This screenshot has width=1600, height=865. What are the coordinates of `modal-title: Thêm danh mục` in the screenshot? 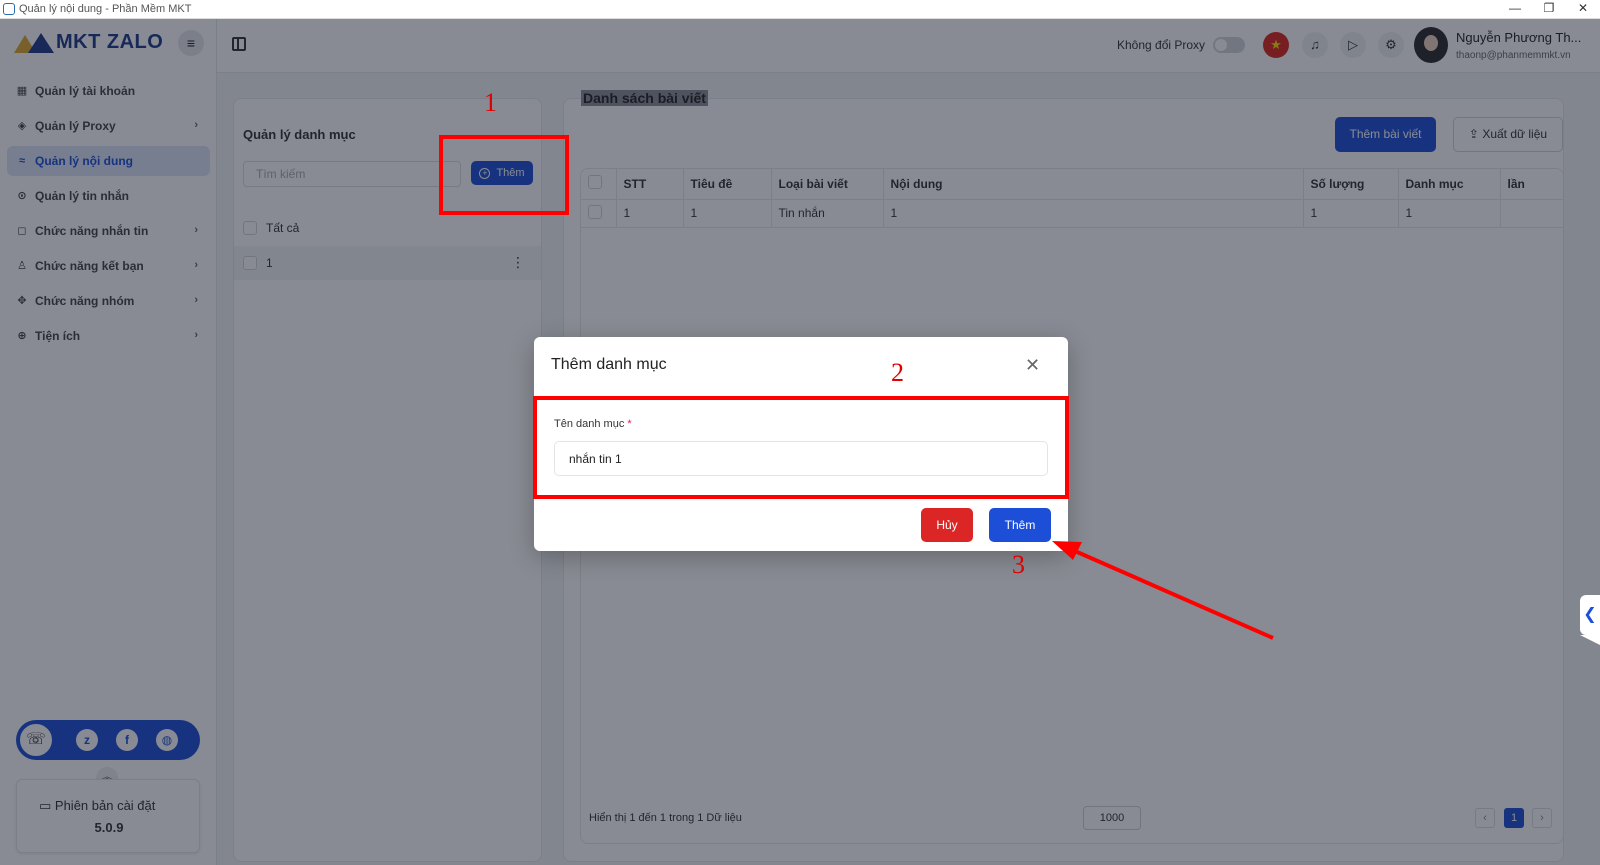 It's located at (609, 364).